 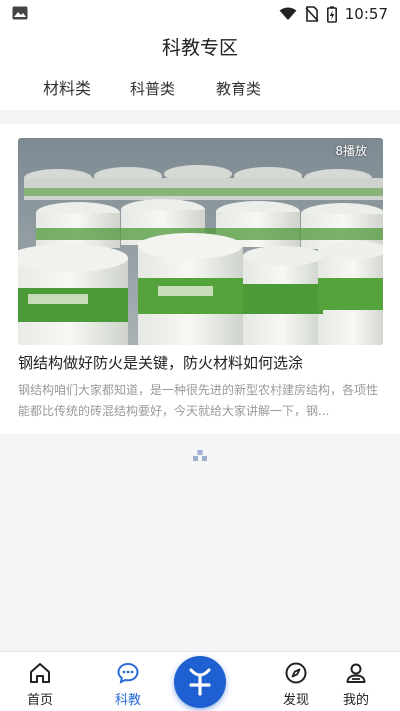 What do you see at coordinates (355, 700) in the screenshot?
I see `tabbar-label-me: 我的` at bounding box center [355, 700].